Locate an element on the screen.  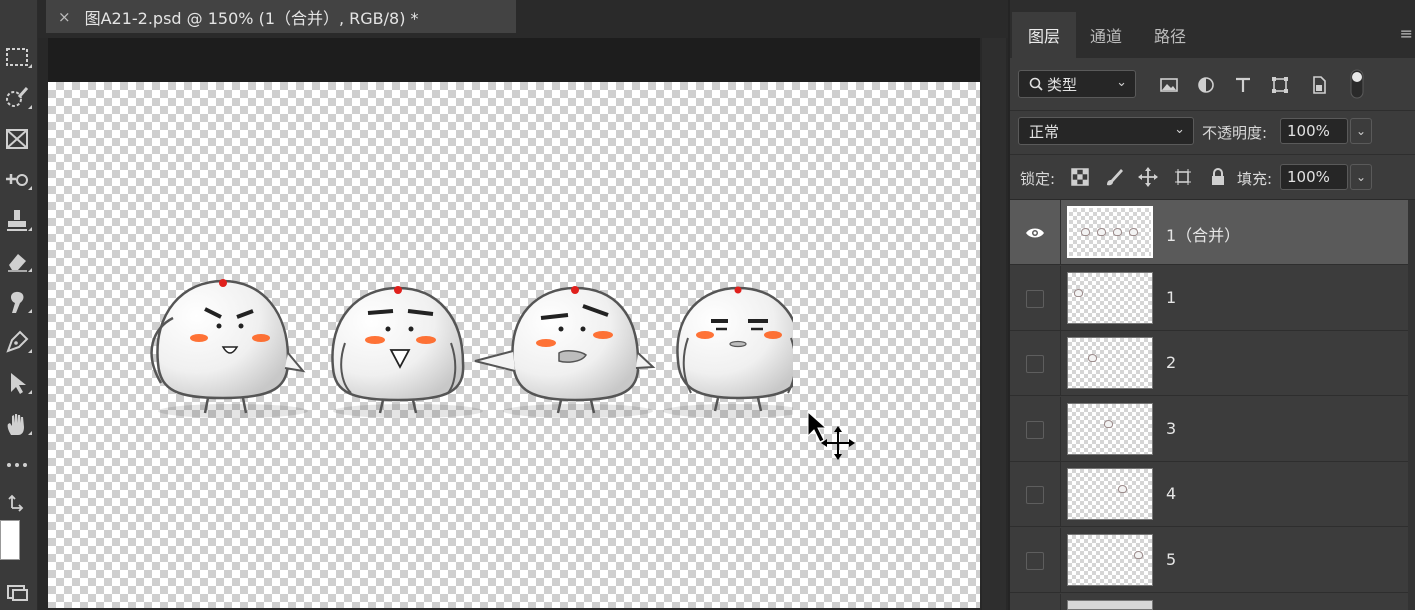
spot-healing-icon is located at coordinates (17, 179).